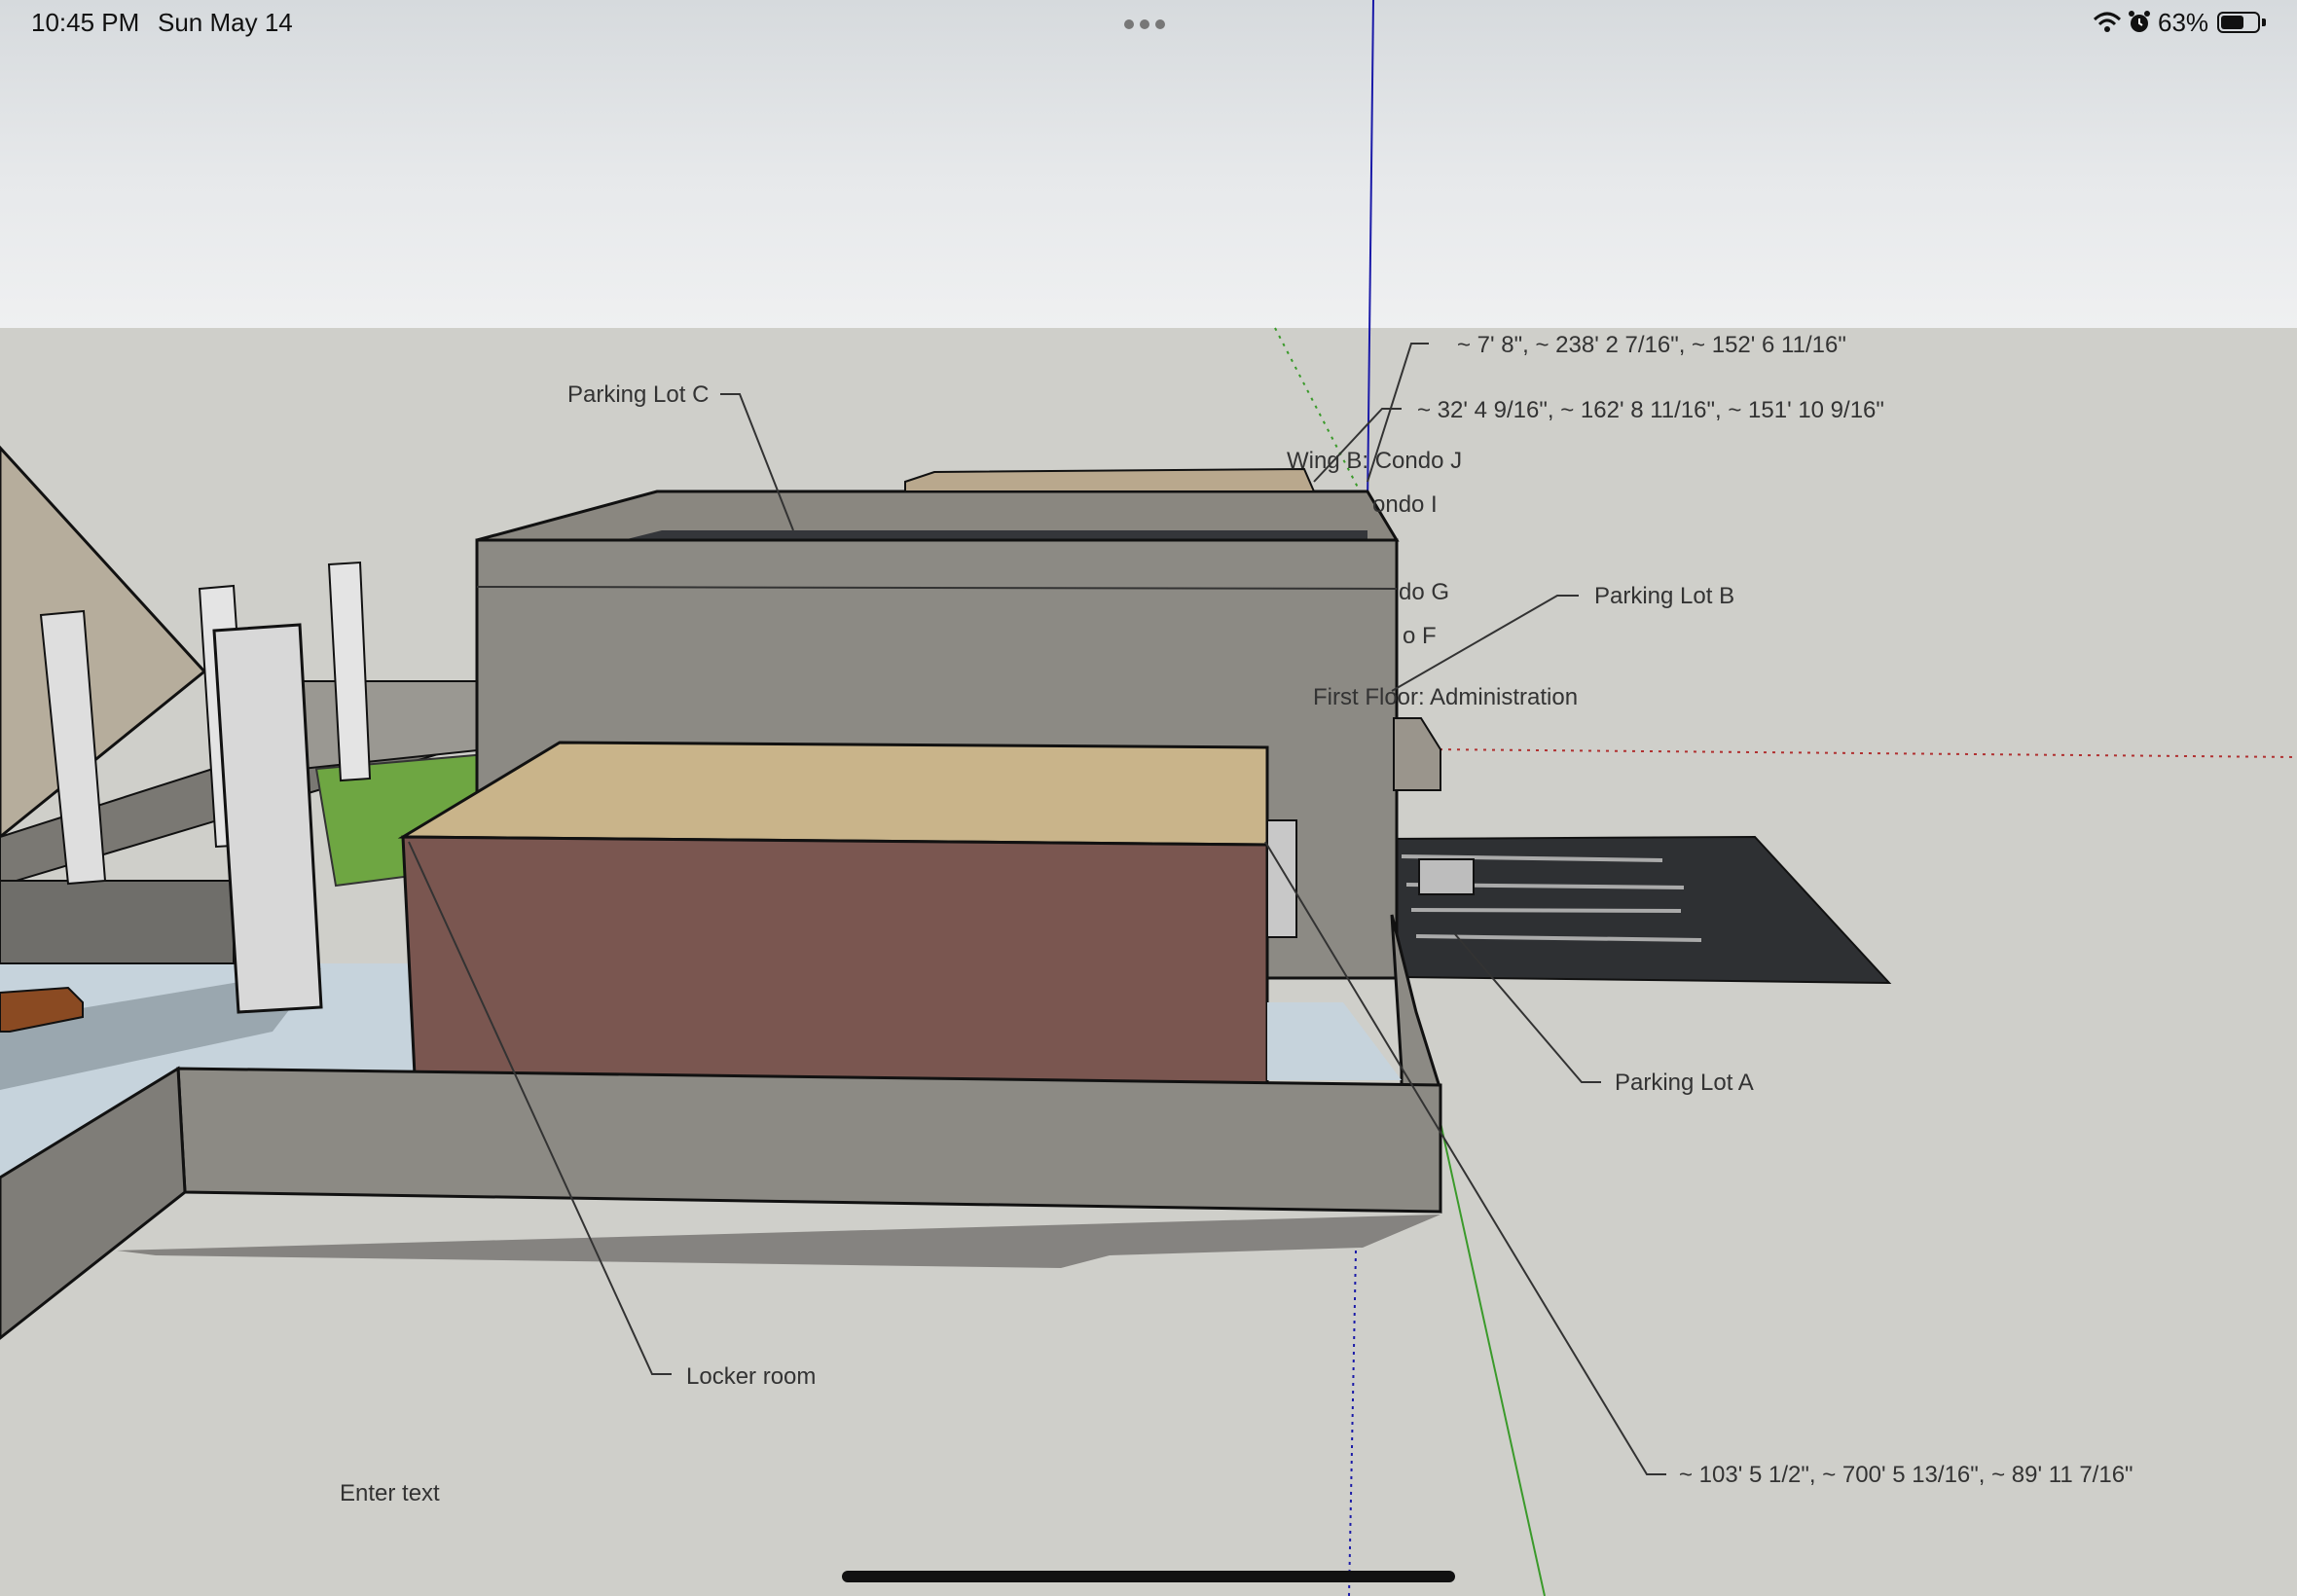 Image resolution: width=2297 pixels, height=1596 pixels. Describe the element at coordinates (751, 1377) in the screenshot. I see `tag-locker-room: Locker room` at that location.